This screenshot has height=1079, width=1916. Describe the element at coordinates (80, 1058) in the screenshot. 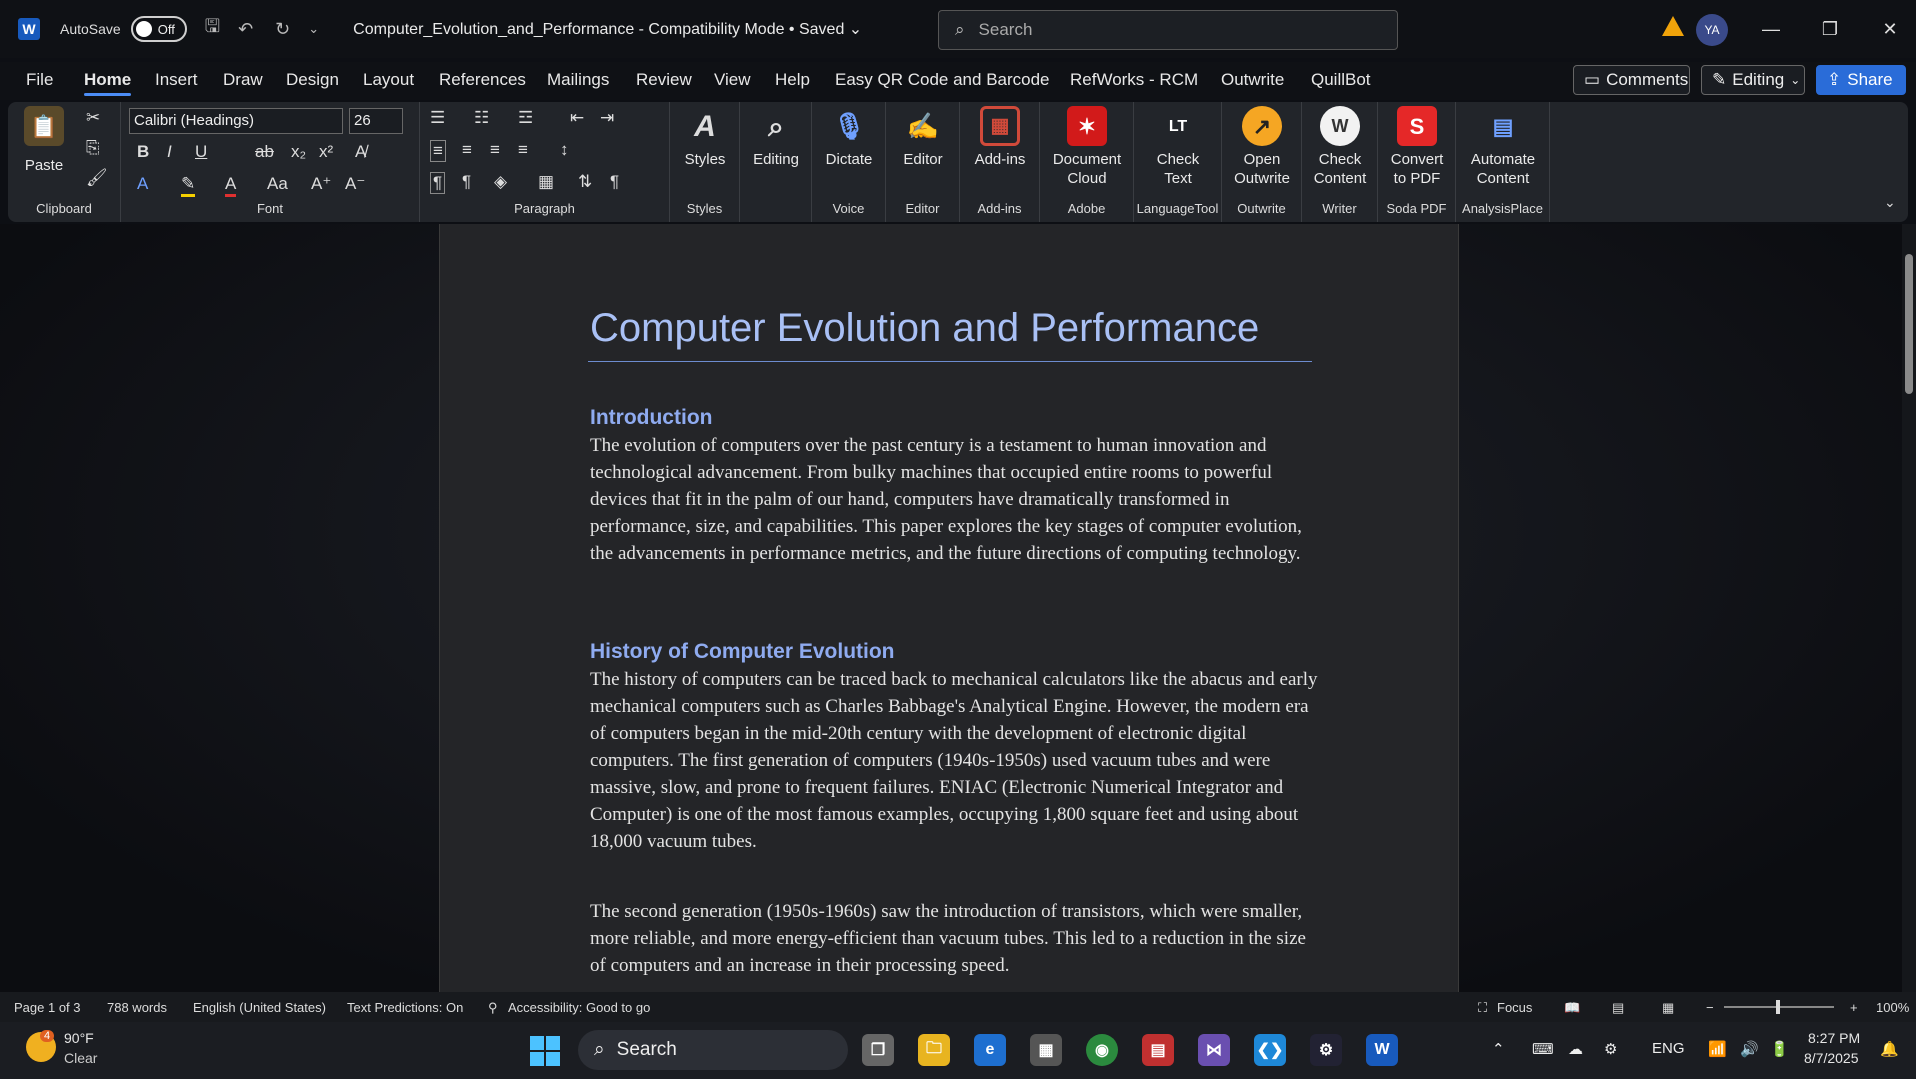

I see `weather-desc: Clear` at that location.